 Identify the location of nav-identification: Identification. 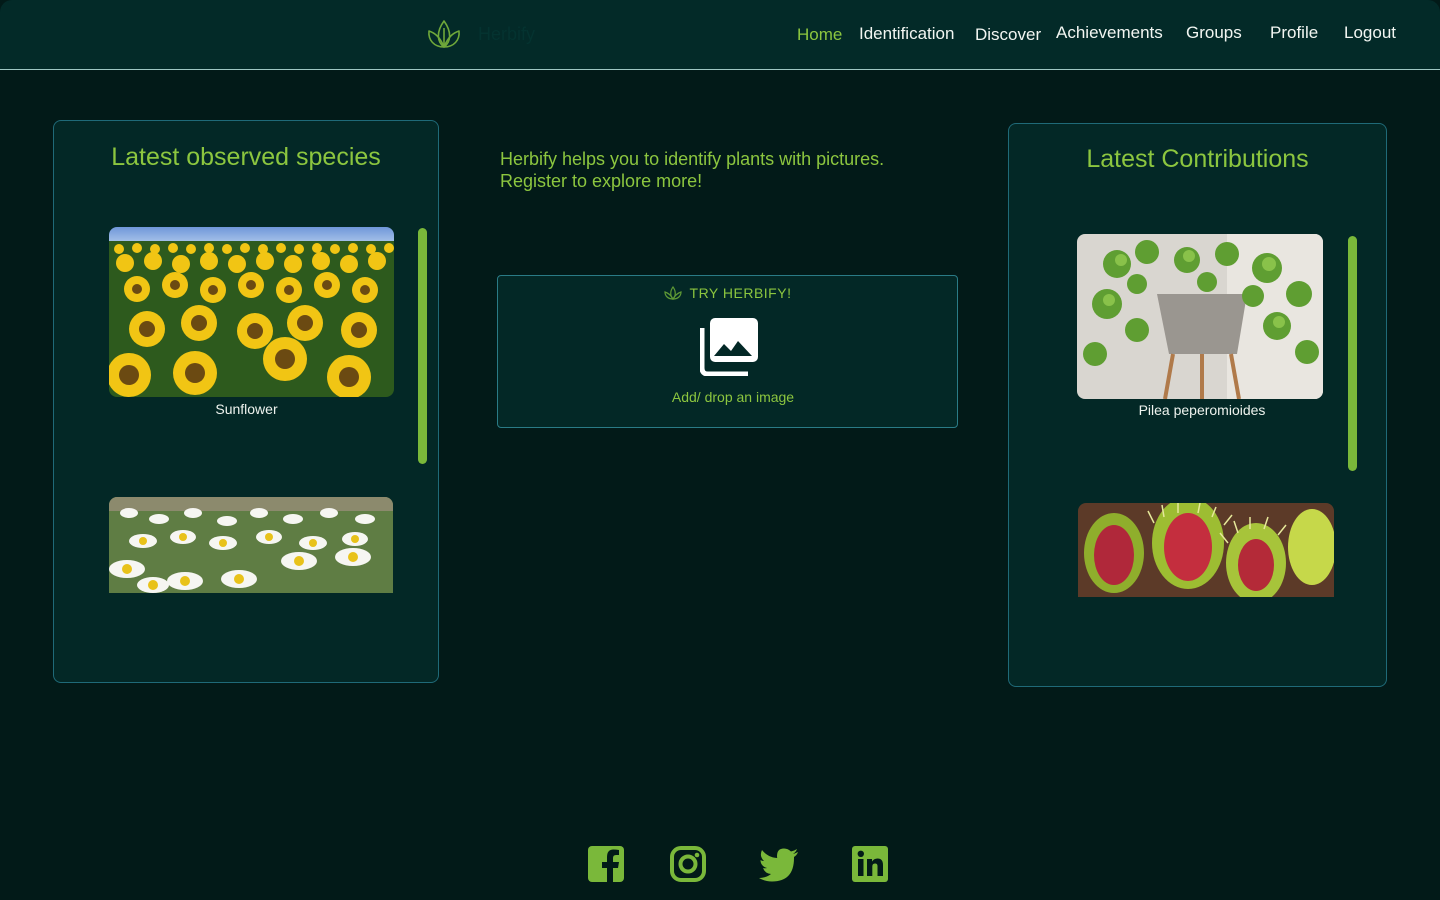
(906, 34).